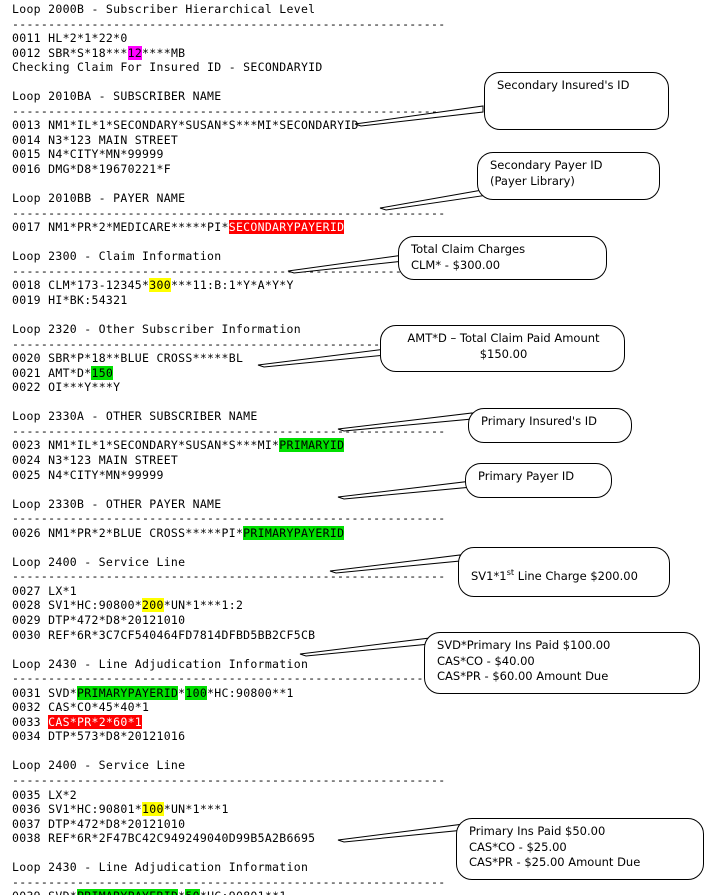 This screenshot has height=895, width=717. What do you see at coordinates (164, 445) in the screenshot?
I see `edi-segment-text: NM1*IL*1*SECONDARY*SUSAN*S***MI*` at bounding box center [164, 445].